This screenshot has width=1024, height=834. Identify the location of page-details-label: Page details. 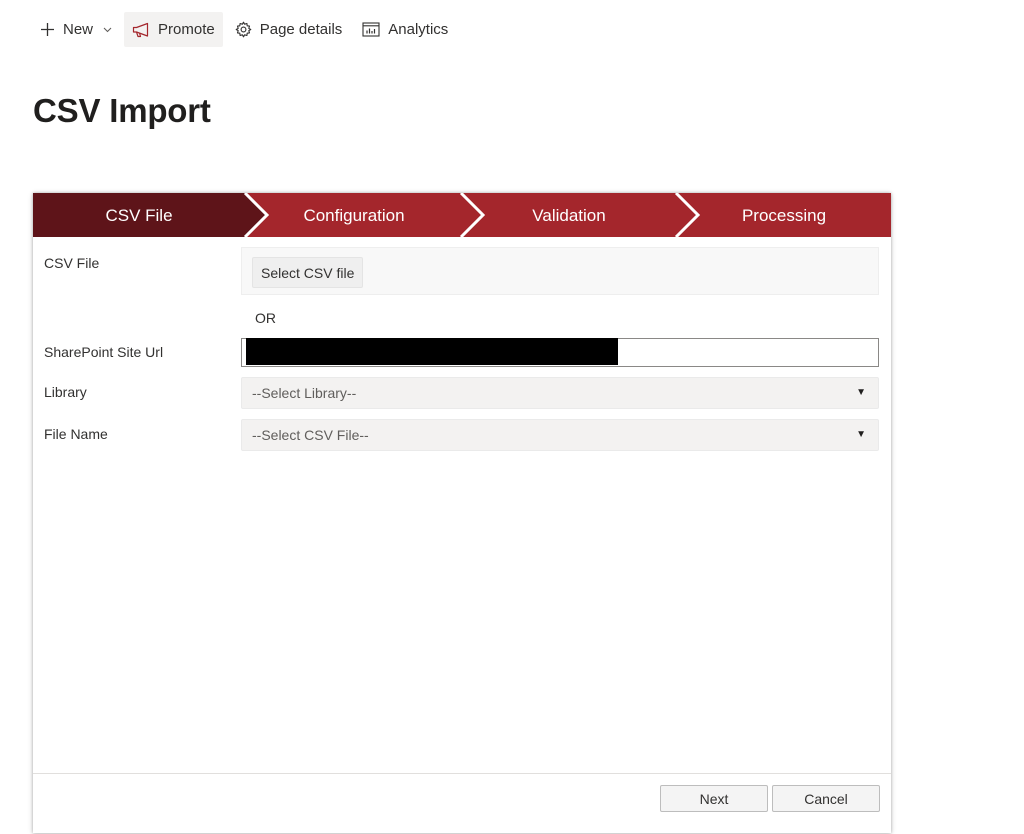
(301, 29).